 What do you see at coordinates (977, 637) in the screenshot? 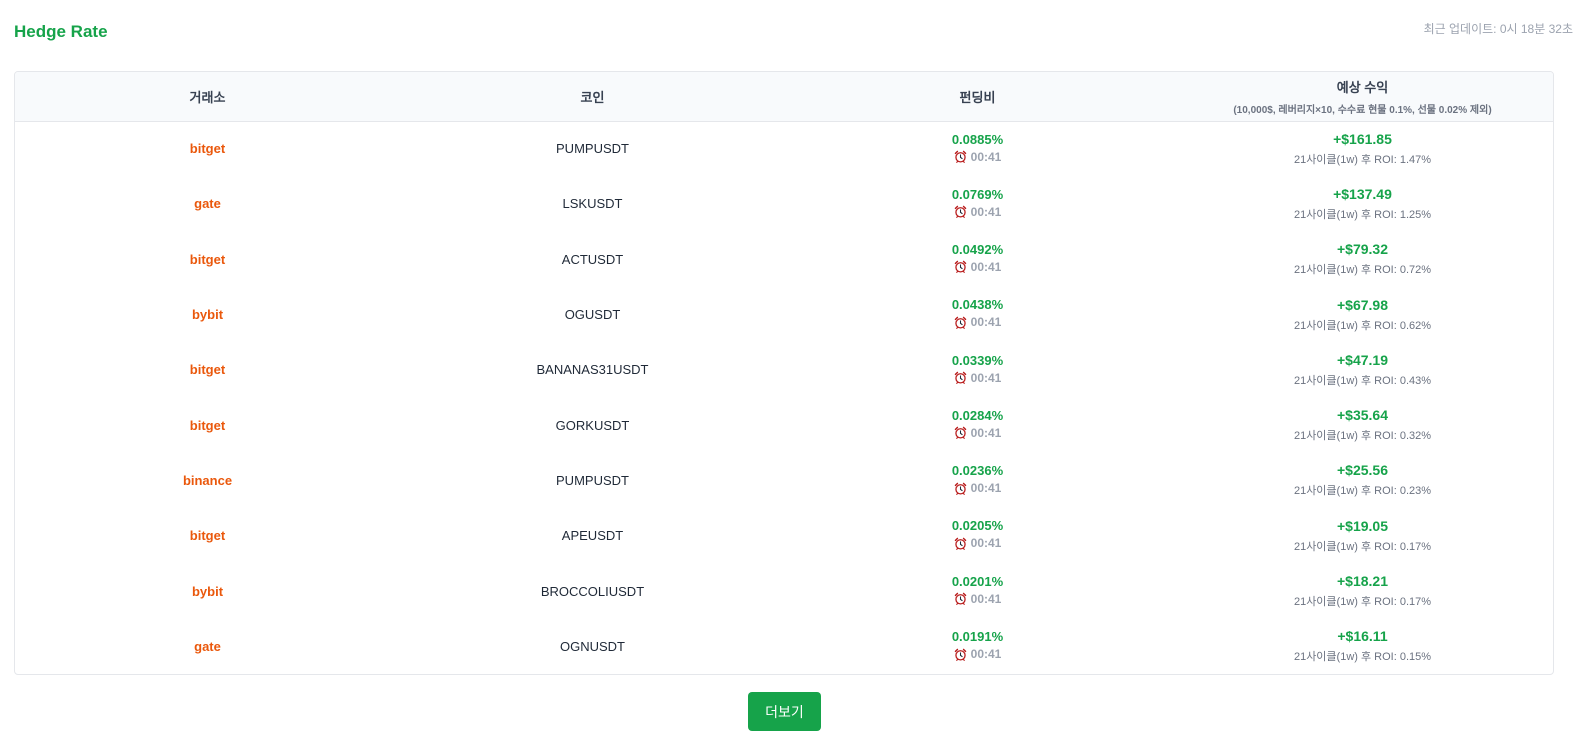
I see `funding-rate: 0.0191%` at bounding box center [977, 637].